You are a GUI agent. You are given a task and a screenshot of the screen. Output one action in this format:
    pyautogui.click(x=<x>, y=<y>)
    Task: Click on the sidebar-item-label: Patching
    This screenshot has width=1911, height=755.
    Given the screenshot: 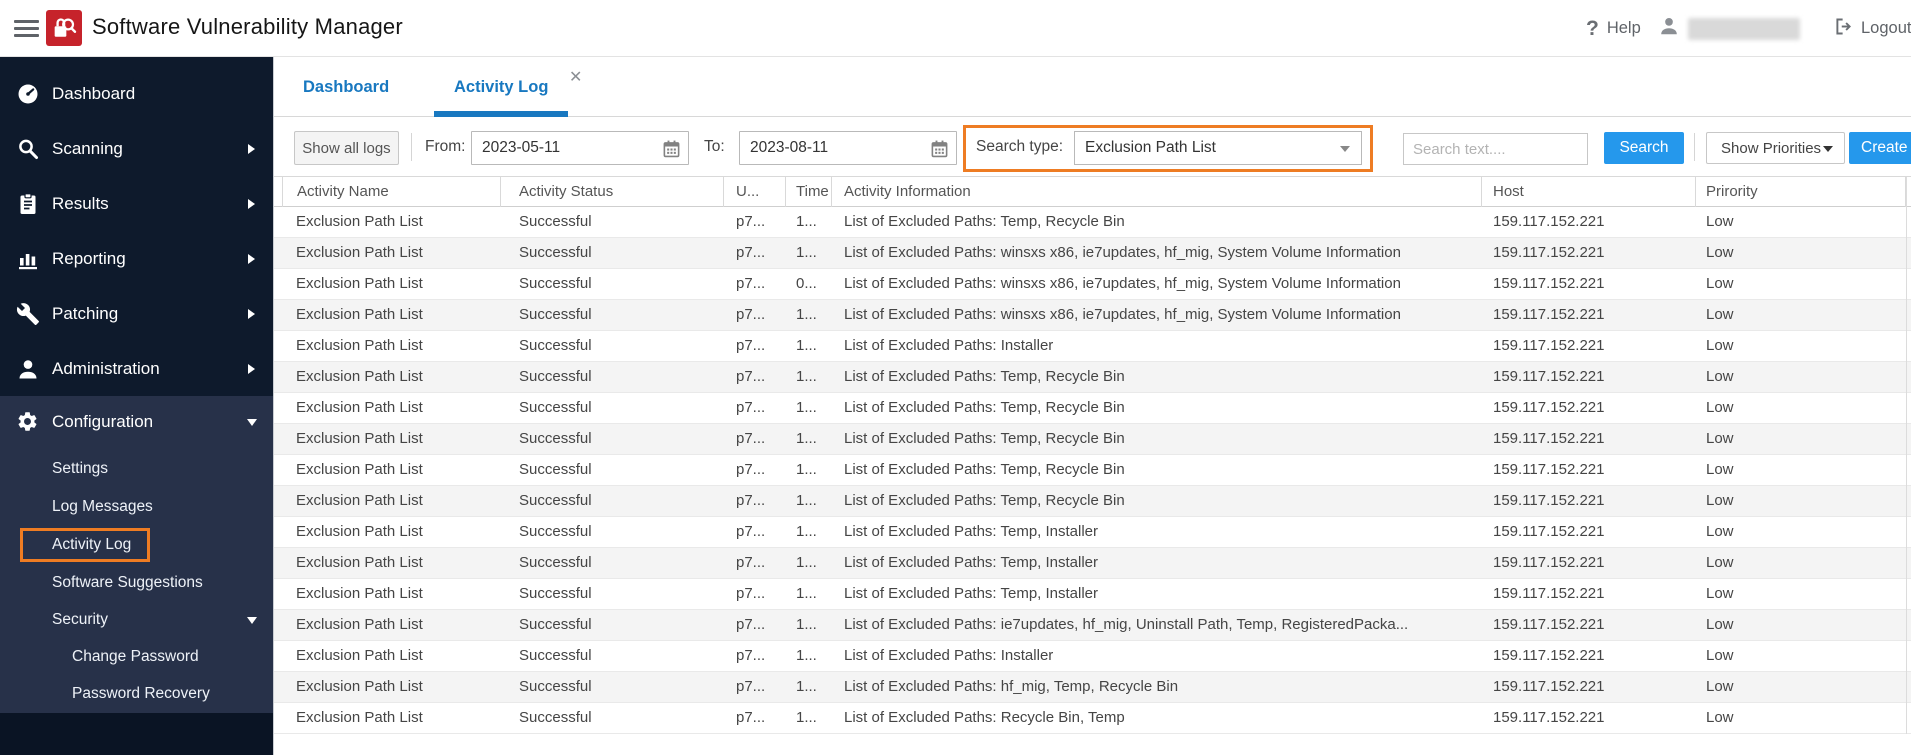 What is the action you would take?
    pyautogui.click(x=85, y=313)
    